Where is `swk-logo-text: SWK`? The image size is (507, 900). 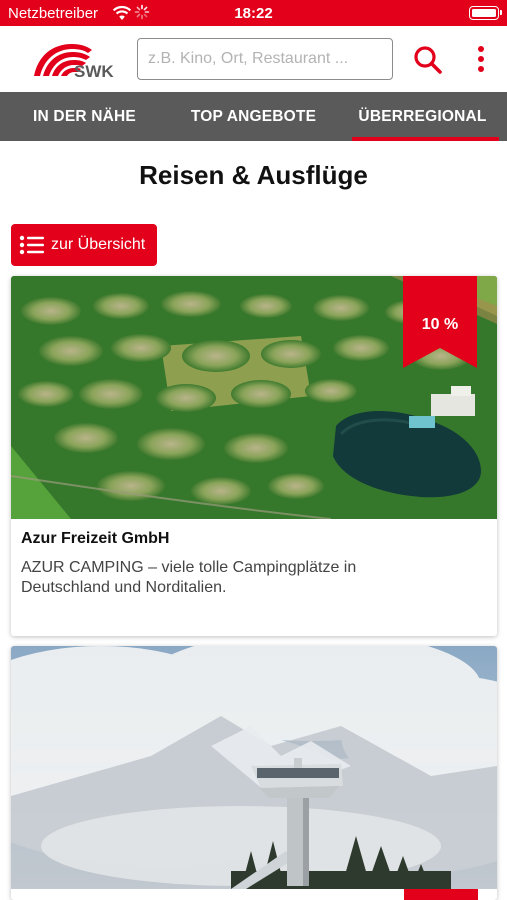 swk-logo-text: SWK is located at coordinates (94, 71).